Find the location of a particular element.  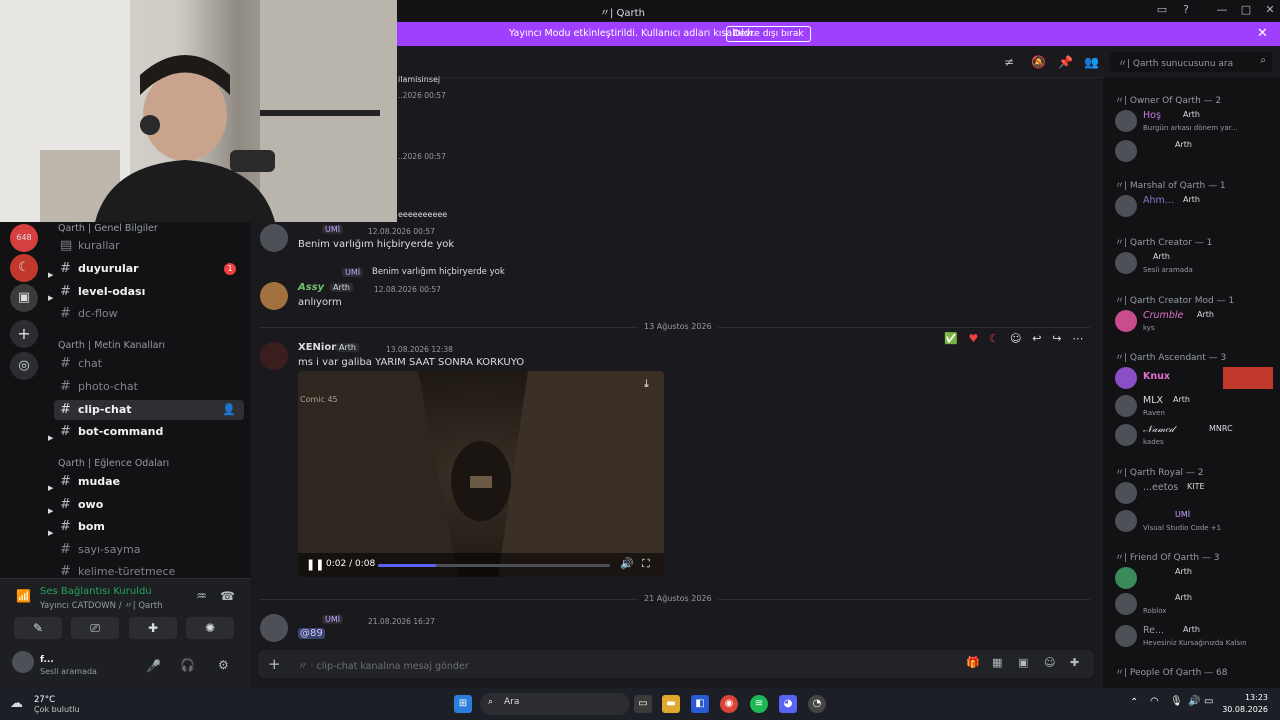

member-item: UMİ Visual Studio Code +1 is located at coordinates (1194, 521).